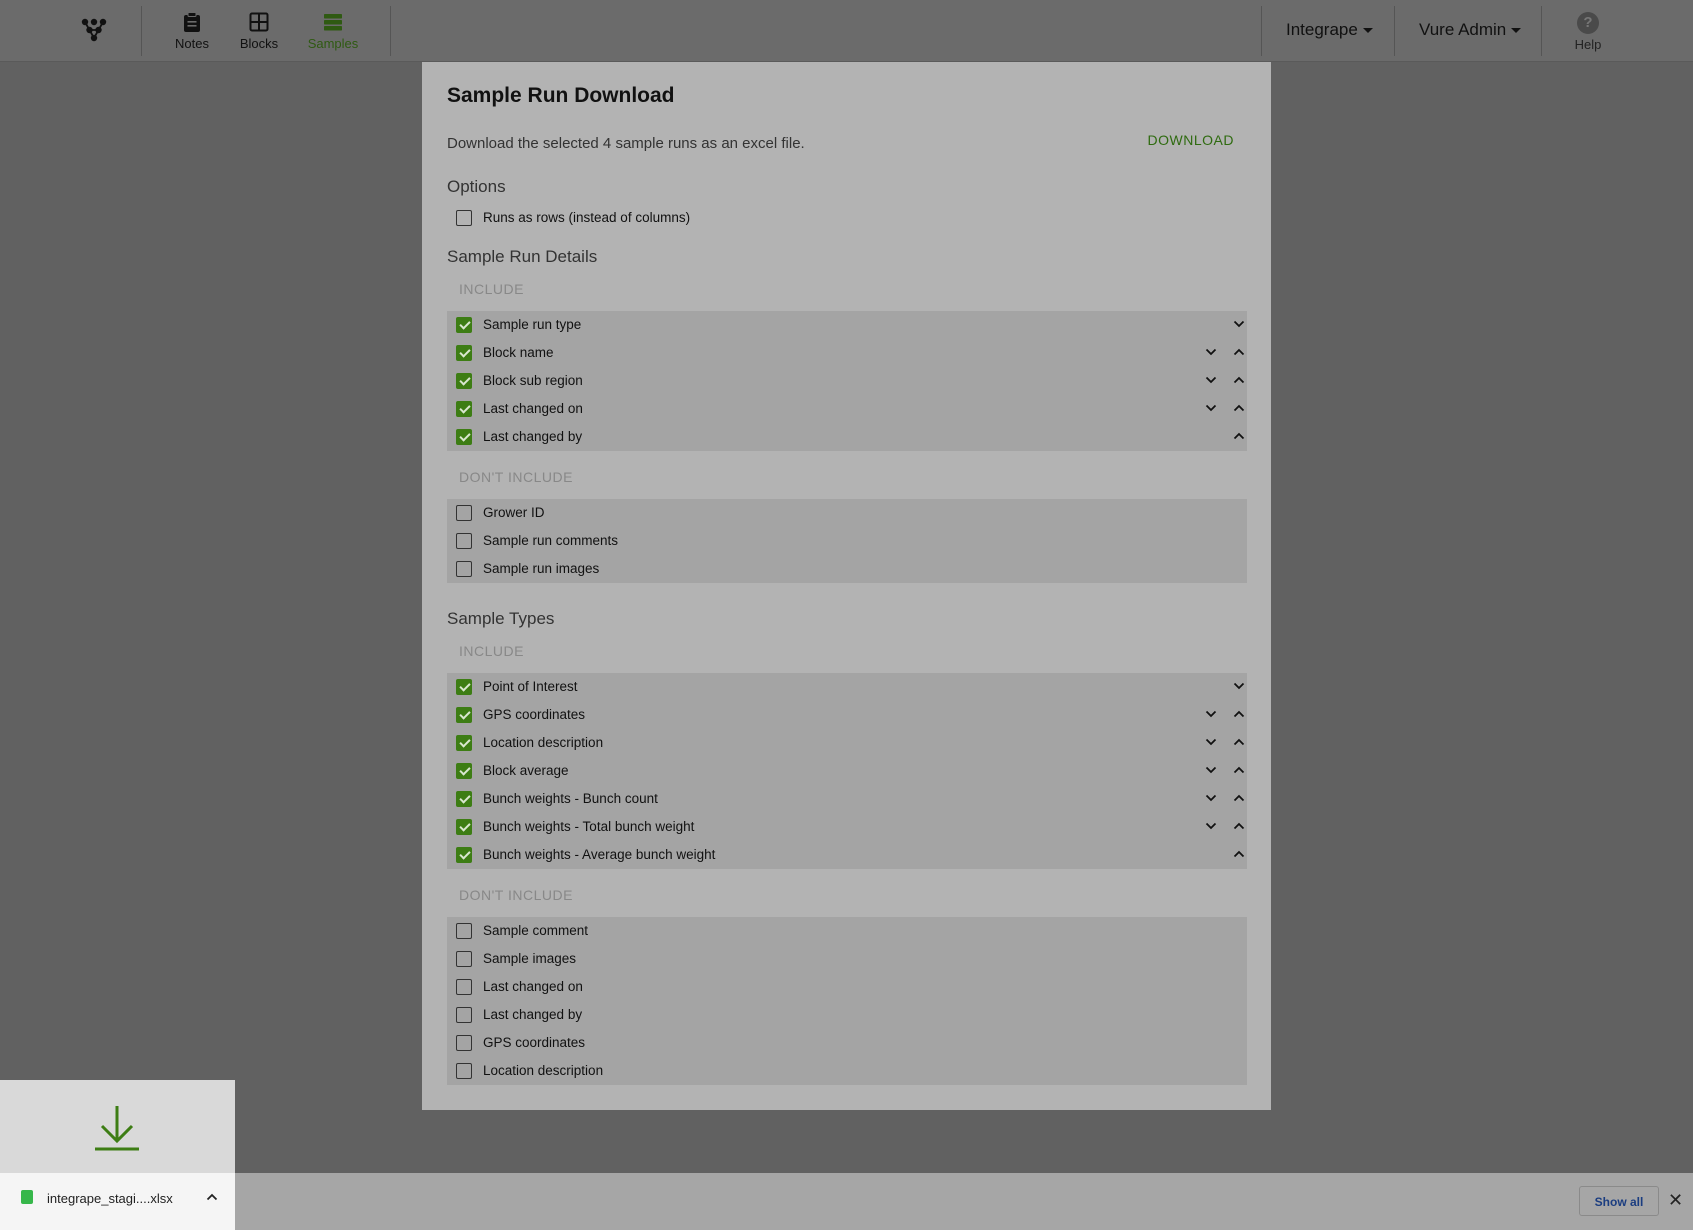 The image size is (1693, 1230). What do you see at coordinates (1191, 140) in the screenshot?
I see `download-button: DOWNLOAD` at bounding box center [1191, 140].